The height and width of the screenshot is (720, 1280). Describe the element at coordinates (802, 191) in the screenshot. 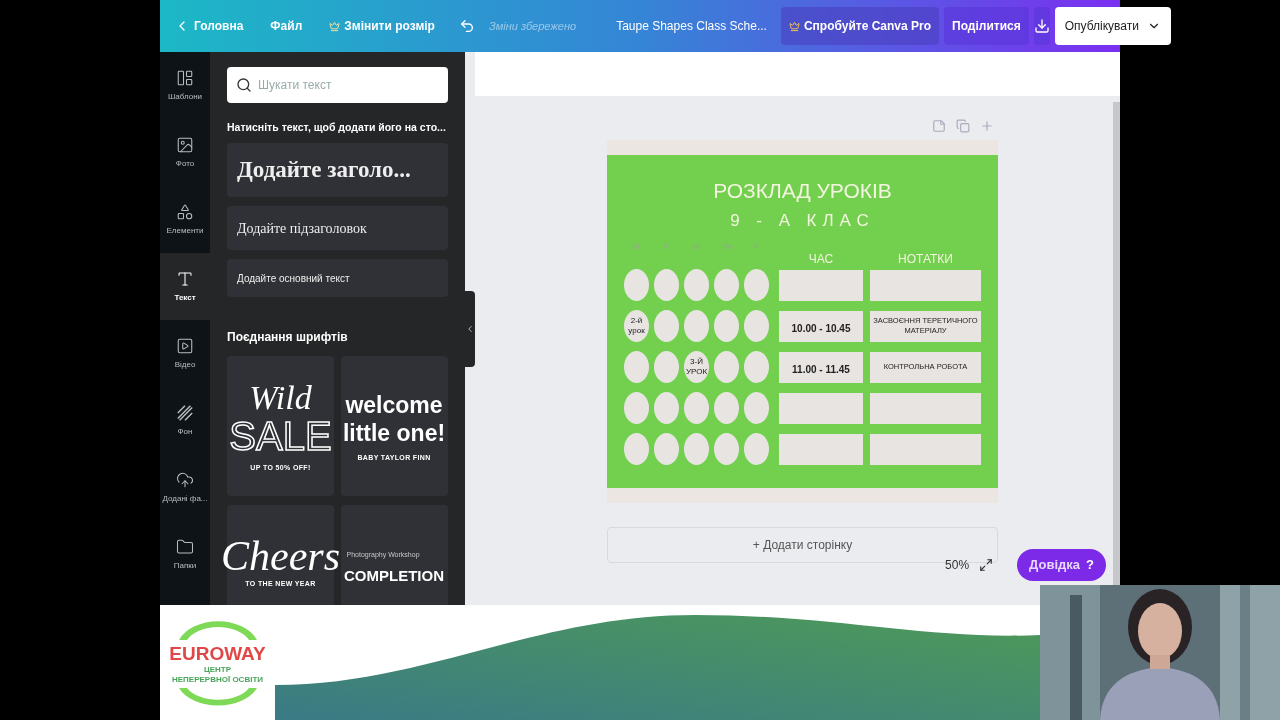

I see `schedule-title: РОЗКЛАД УРОКІВ` at that location.